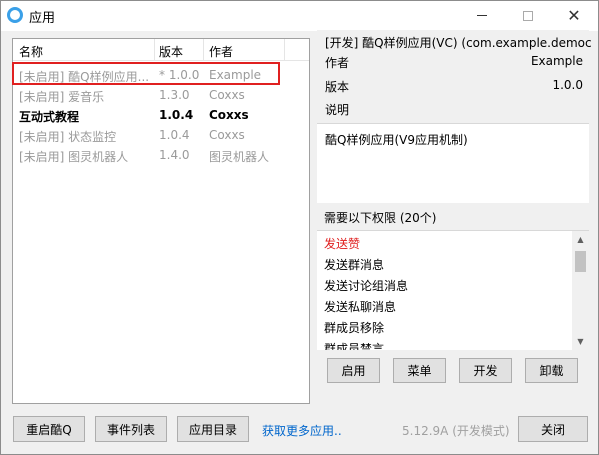 This screenshot has width=599, height=455. What do you see at coordinates (74, 157) in the screenshot?
I see `app-name: [未启用] 图灵机器人` at bounding box center [74, 157].